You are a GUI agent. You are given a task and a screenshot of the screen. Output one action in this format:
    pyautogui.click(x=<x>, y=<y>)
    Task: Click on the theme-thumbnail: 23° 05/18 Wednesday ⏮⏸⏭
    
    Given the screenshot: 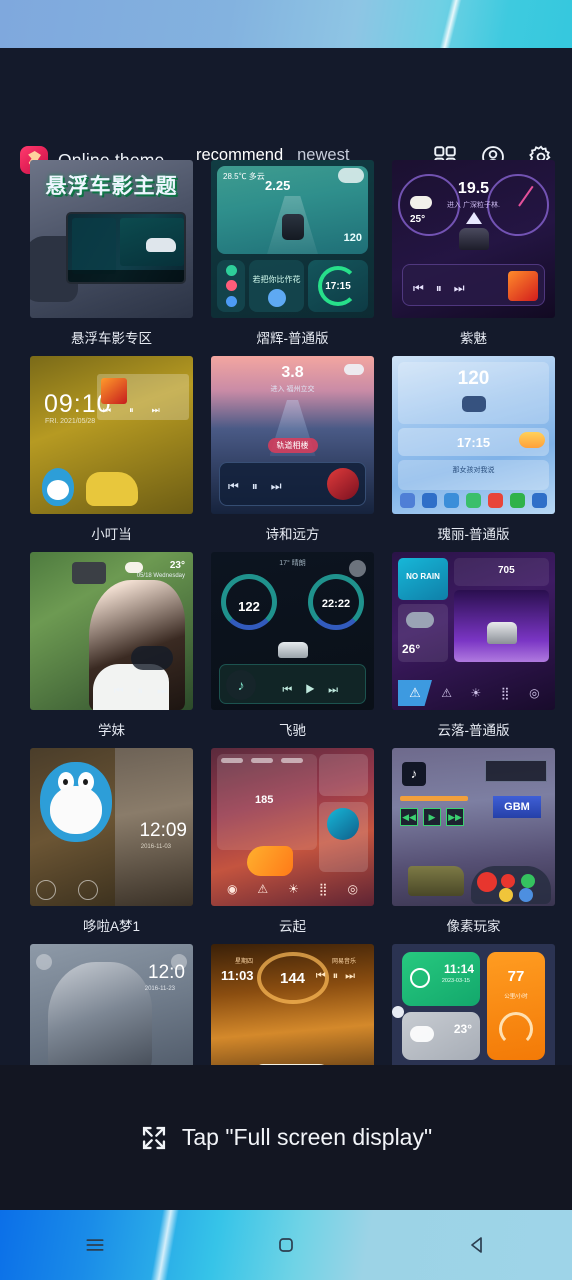 What is the action you would take?
    pyautogui.click(x=111, y=631)
    